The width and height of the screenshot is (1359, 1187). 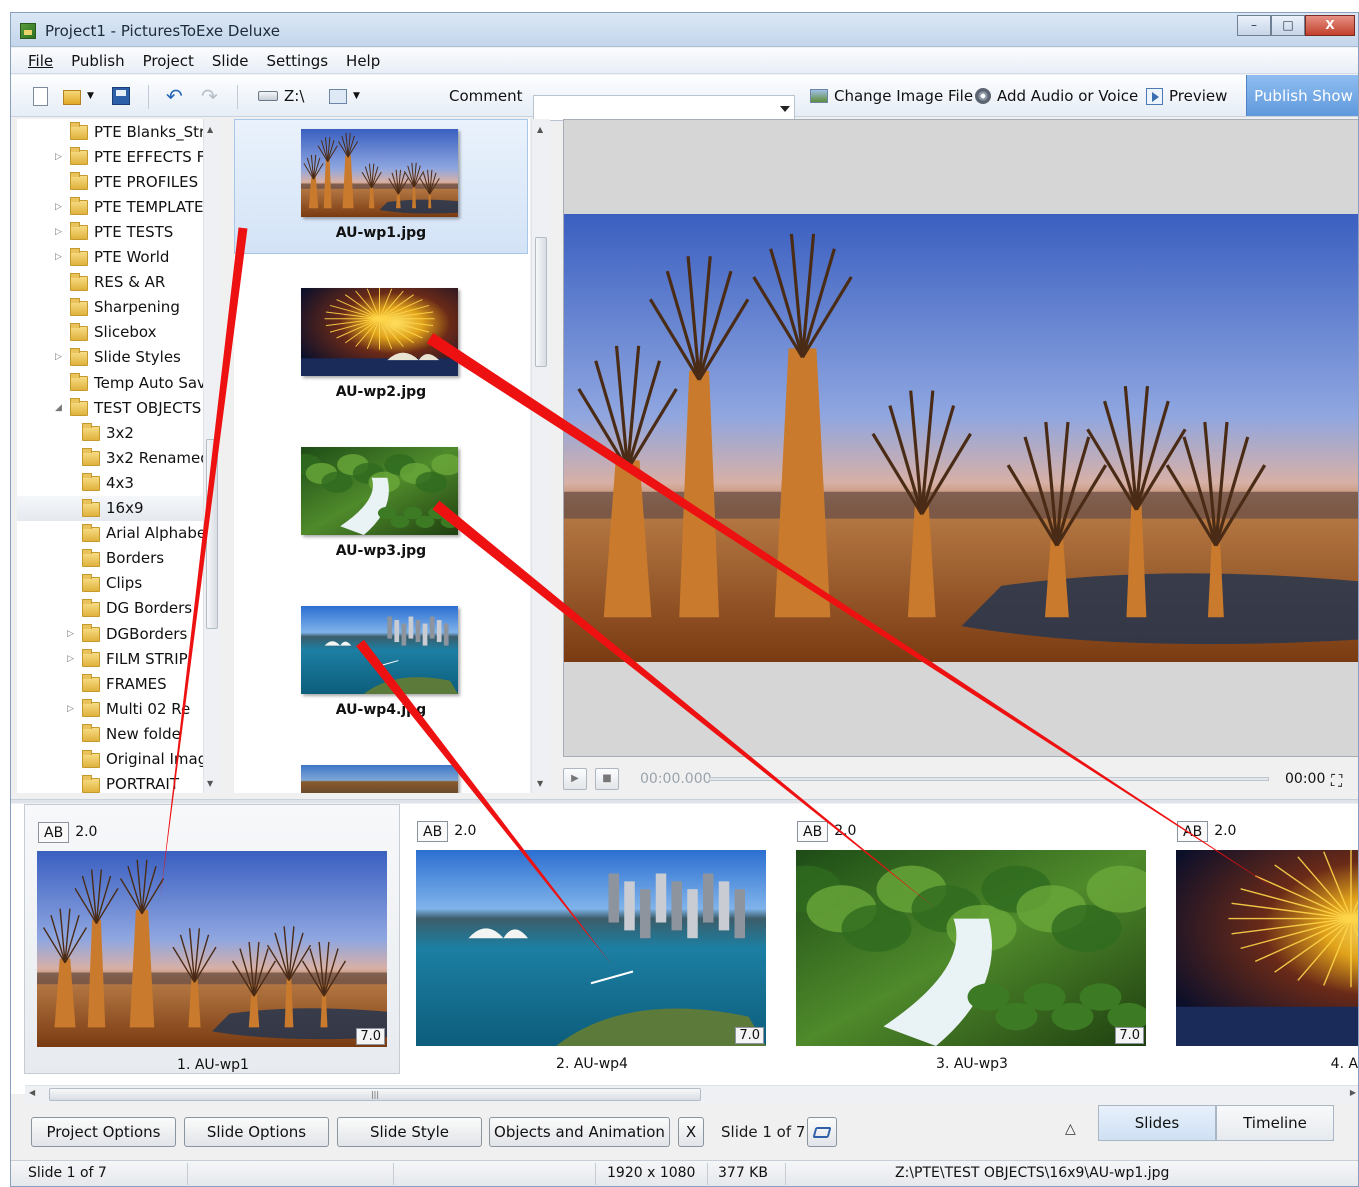 I want to click on redo-button: ↷, so click(x=212, y=96).